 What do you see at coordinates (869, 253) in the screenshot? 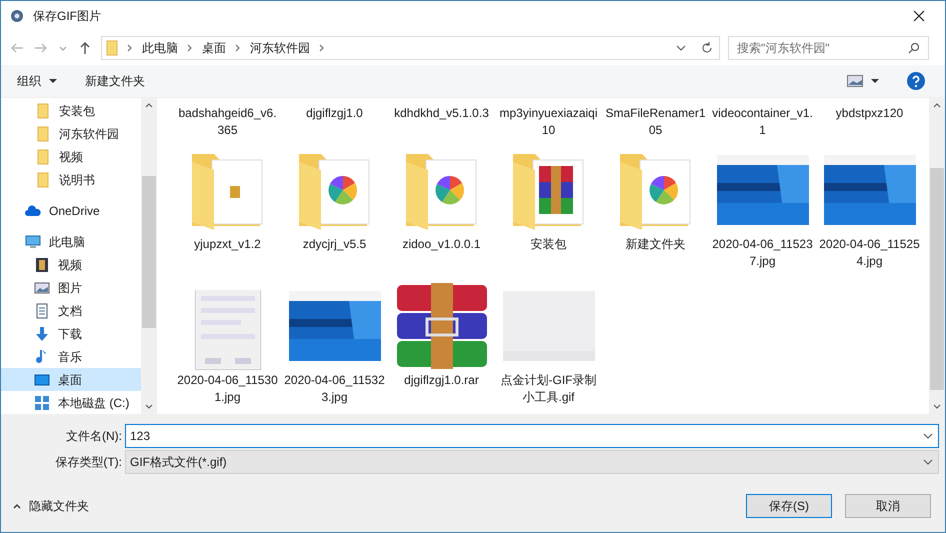
I see `file-name: 2020-04-06_115254.jpg` at bounding box center [869, 253].